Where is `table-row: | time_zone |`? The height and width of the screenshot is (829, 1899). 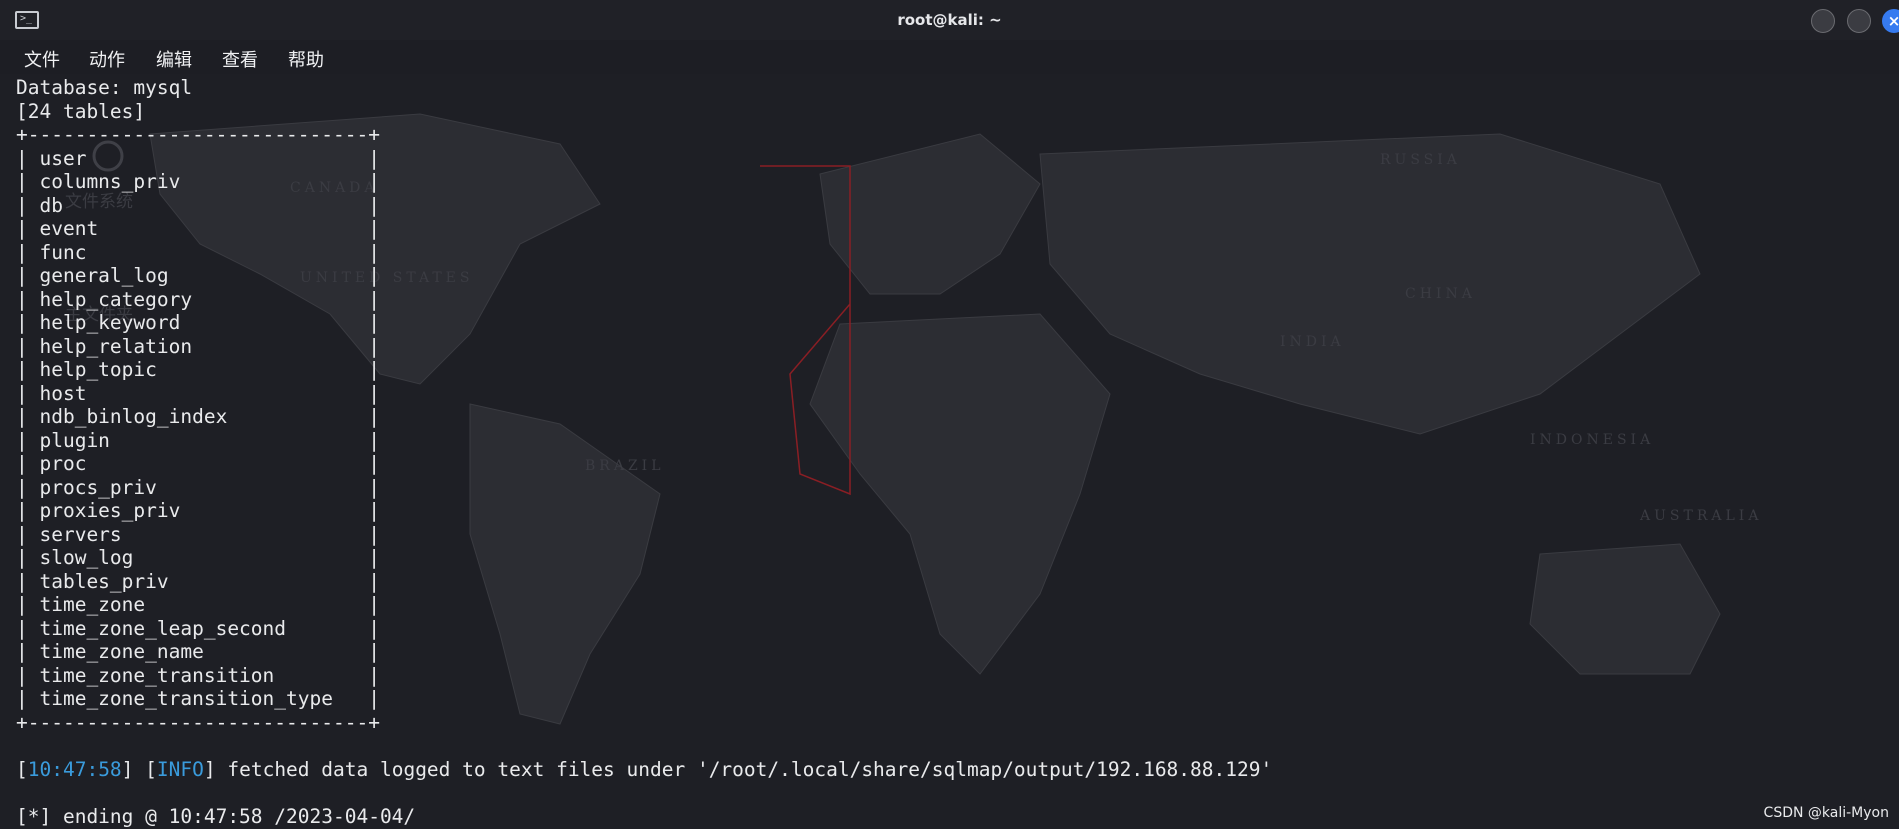 table-row: | time_zone | is located at coordinates (198, 604).